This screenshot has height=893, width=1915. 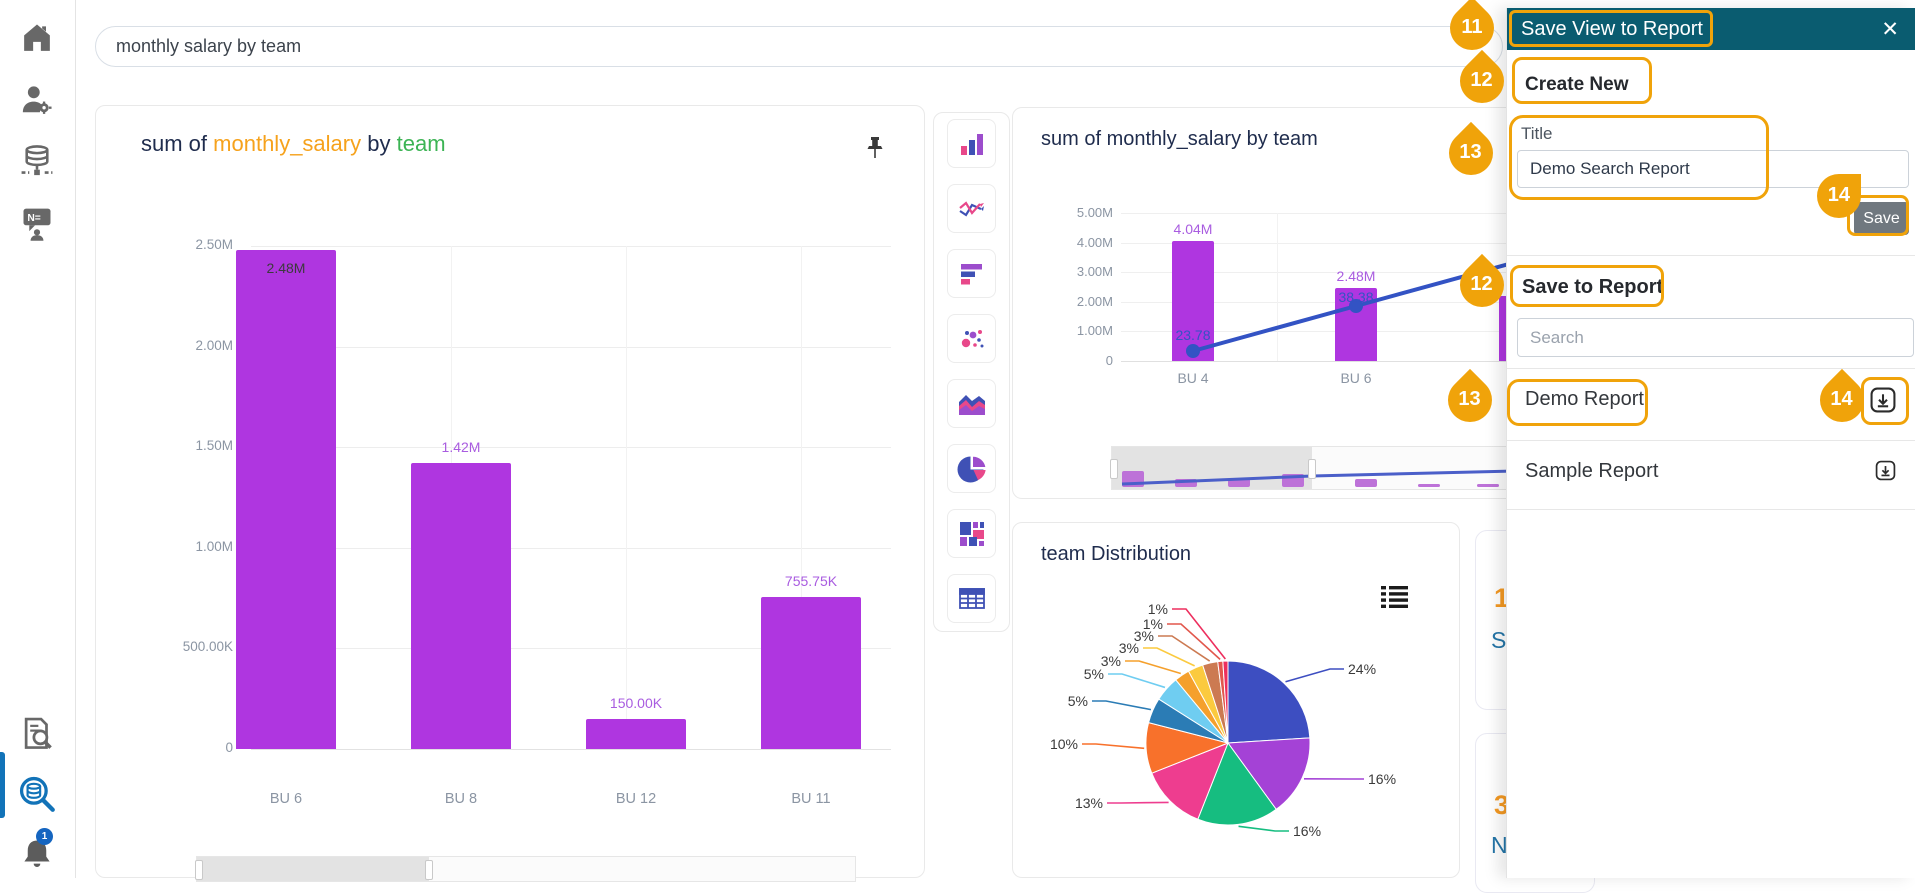 I want to click on bar-chart-title: sum of monthly_salary by team, so click(x=293, y=144).